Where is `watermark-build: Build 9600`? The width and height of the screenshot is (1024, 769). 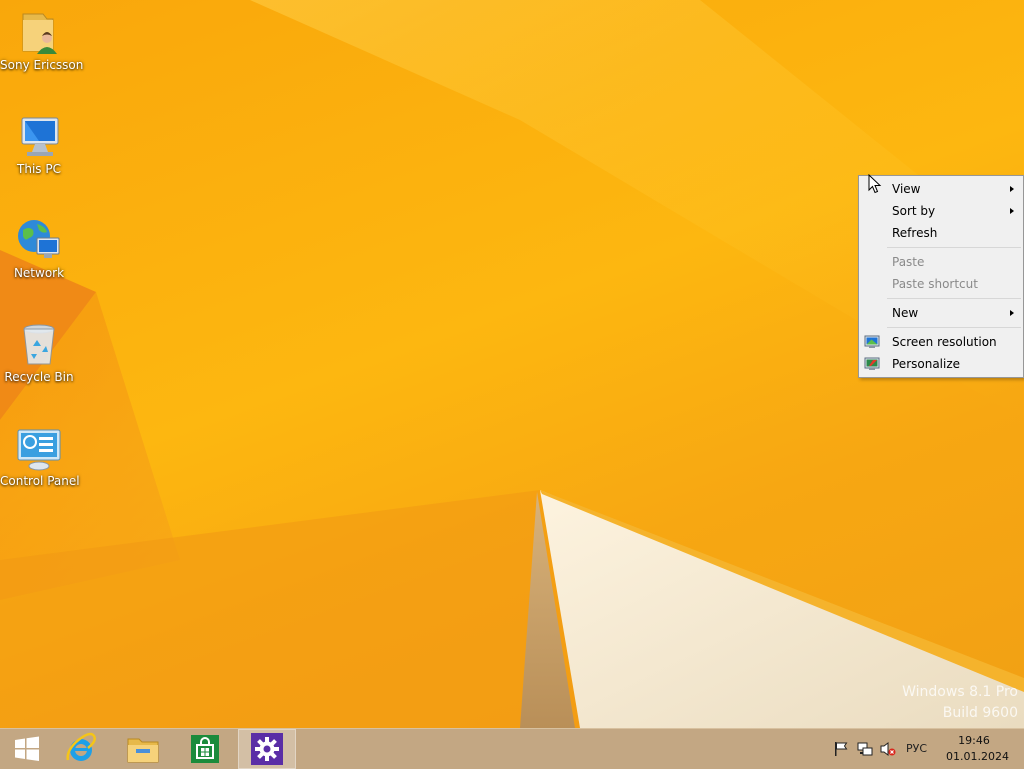 watermark-build: Build 9600 is located at coordinates (980, 713).